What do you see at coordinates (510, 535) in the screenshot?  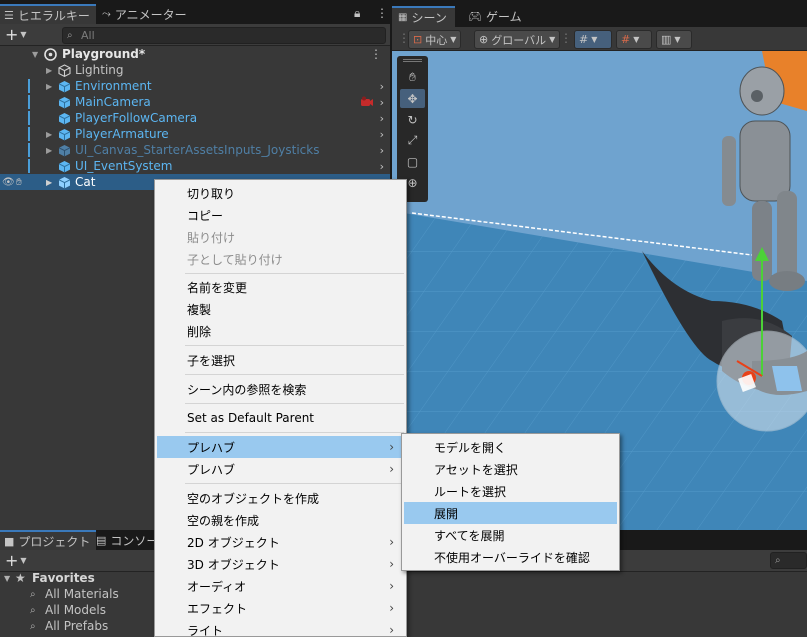 I see `submenu-item-unpack-completely: すべてを展開` at bounding box center [510, 535].